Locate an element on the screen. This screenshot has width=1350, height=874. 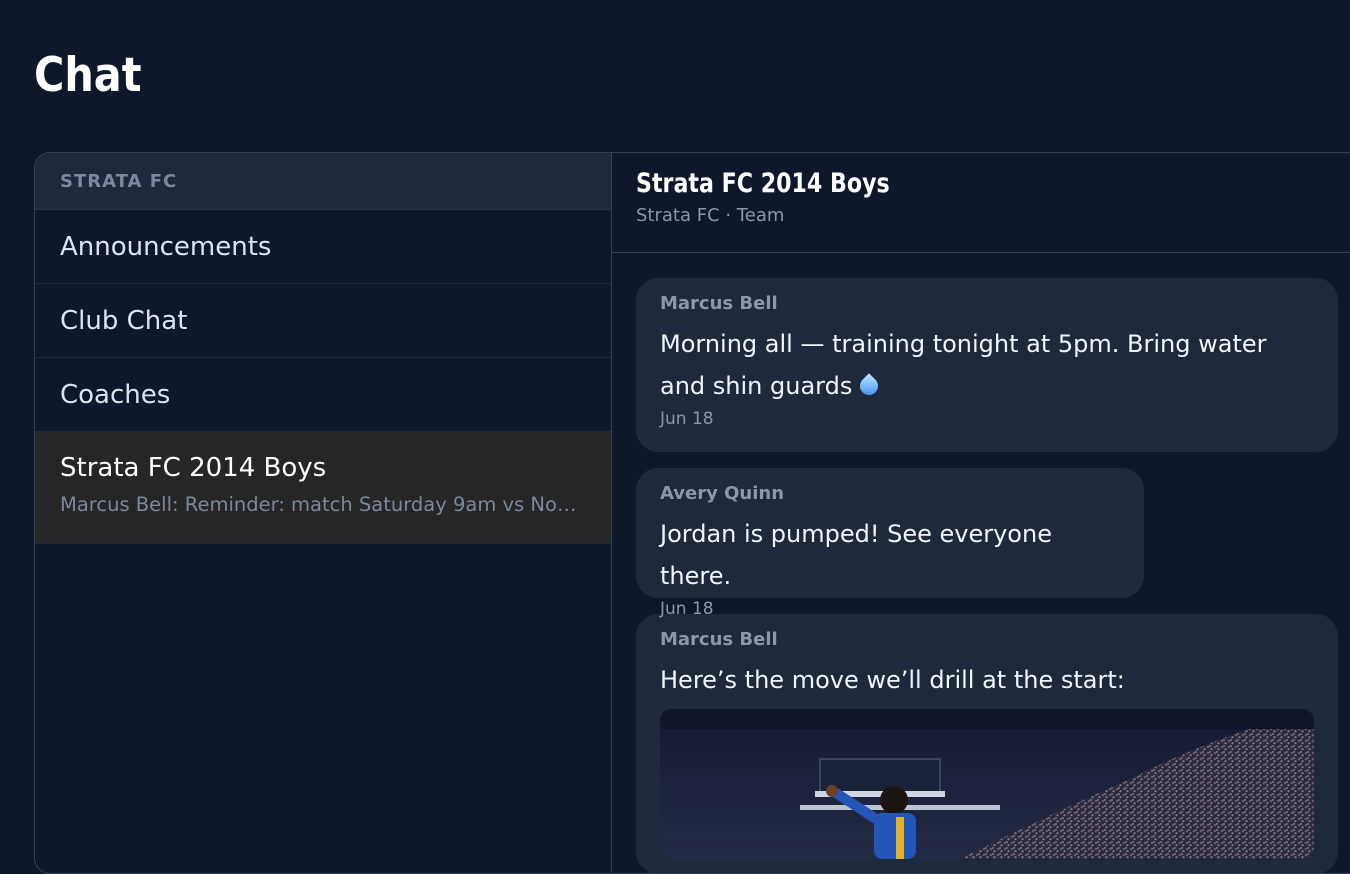
org-name: STRATA FC is located at coordinates (119, 181).